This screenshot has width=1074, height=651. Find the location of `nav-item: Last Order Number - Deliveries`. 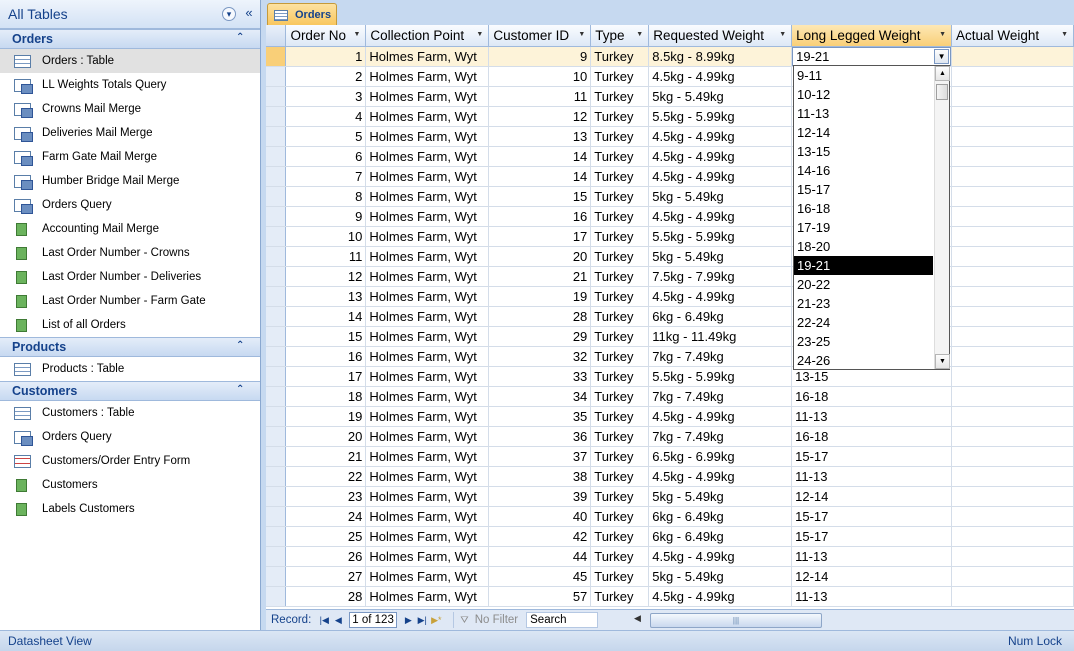

nav-item: Last Order Number - Deliveries is located at coordinates (130, 277).